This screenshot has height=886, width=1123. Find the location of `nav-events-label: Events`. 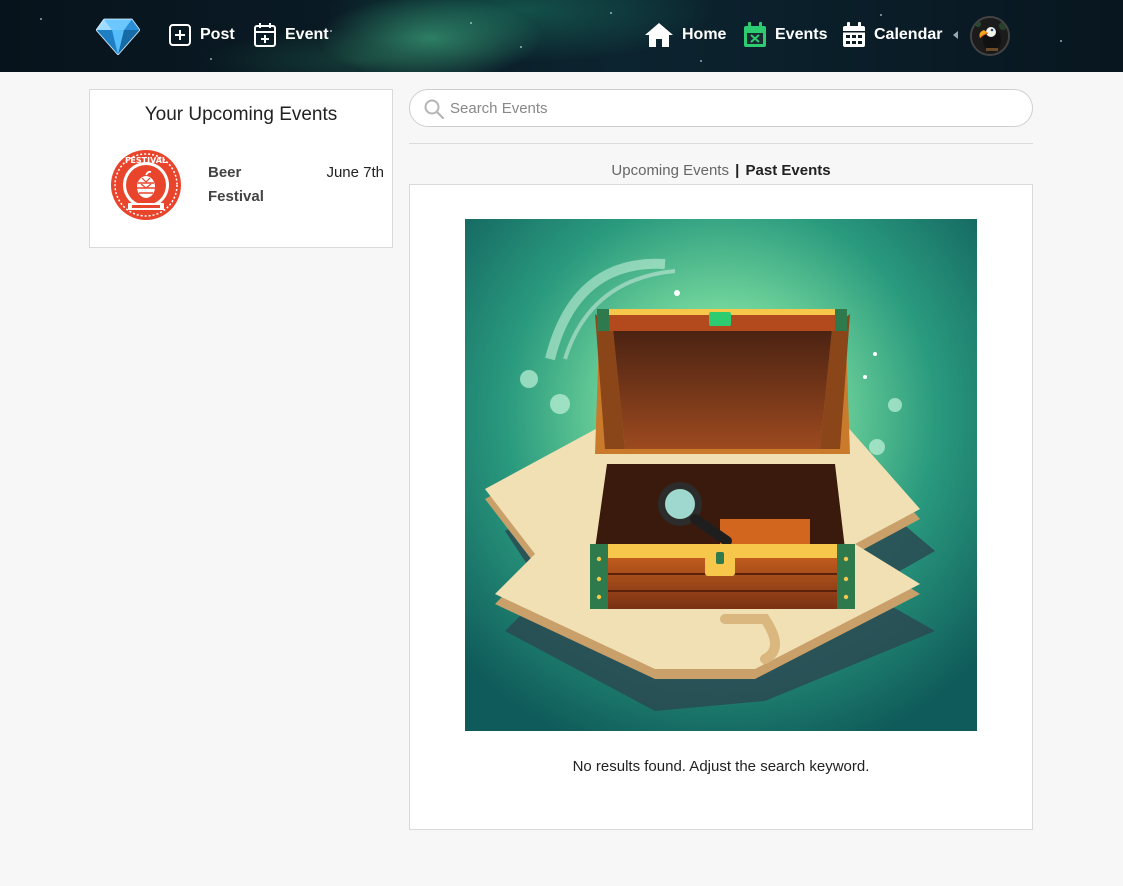

nav-events-label: Events is located at coordinates (801, 34).